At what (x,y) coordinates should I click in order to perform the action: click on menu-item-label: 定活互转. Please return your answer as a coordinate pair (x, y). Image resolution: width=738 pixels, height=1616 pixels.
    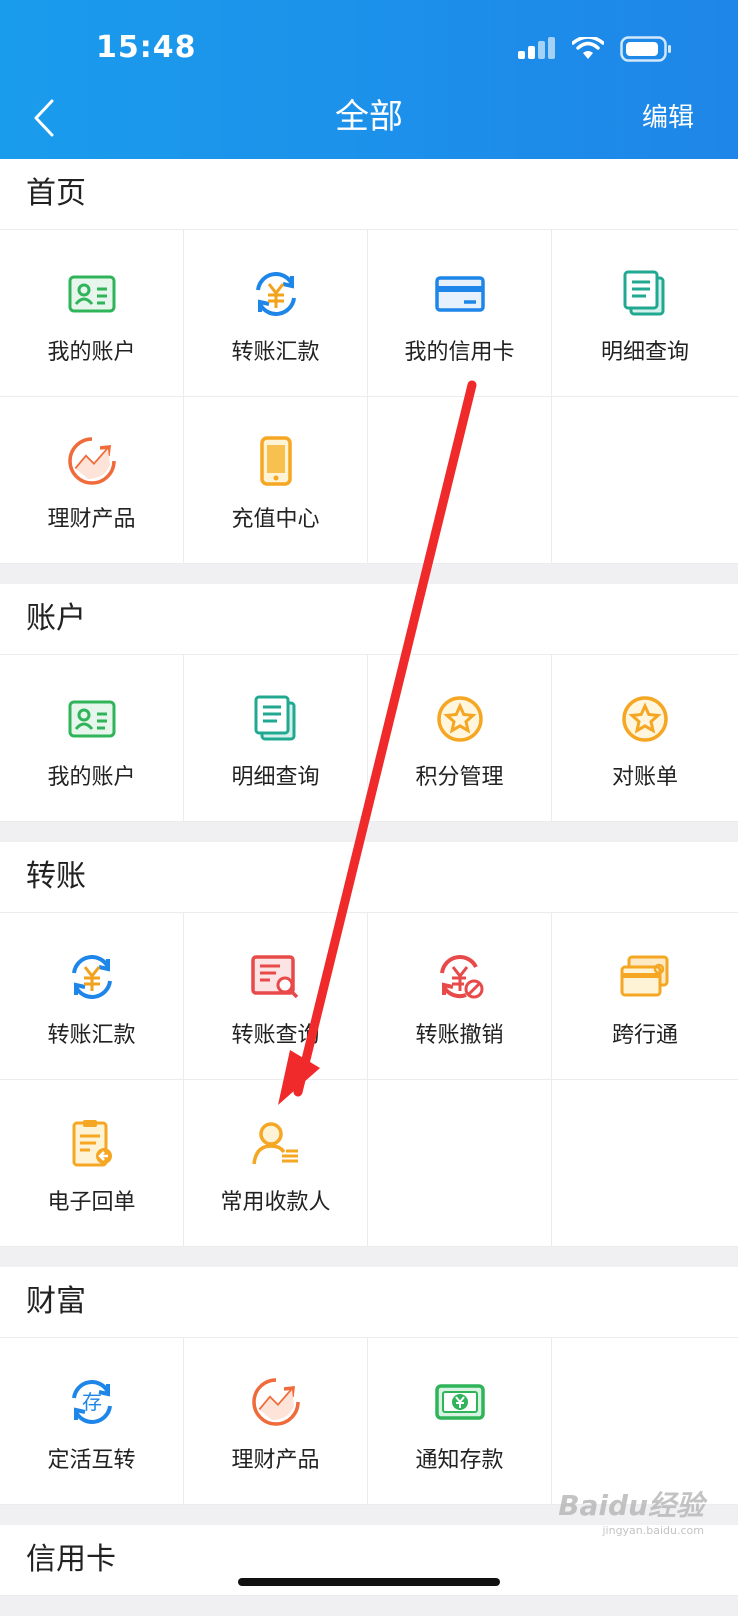
    Looking at the image, I should click on (91, 1460).